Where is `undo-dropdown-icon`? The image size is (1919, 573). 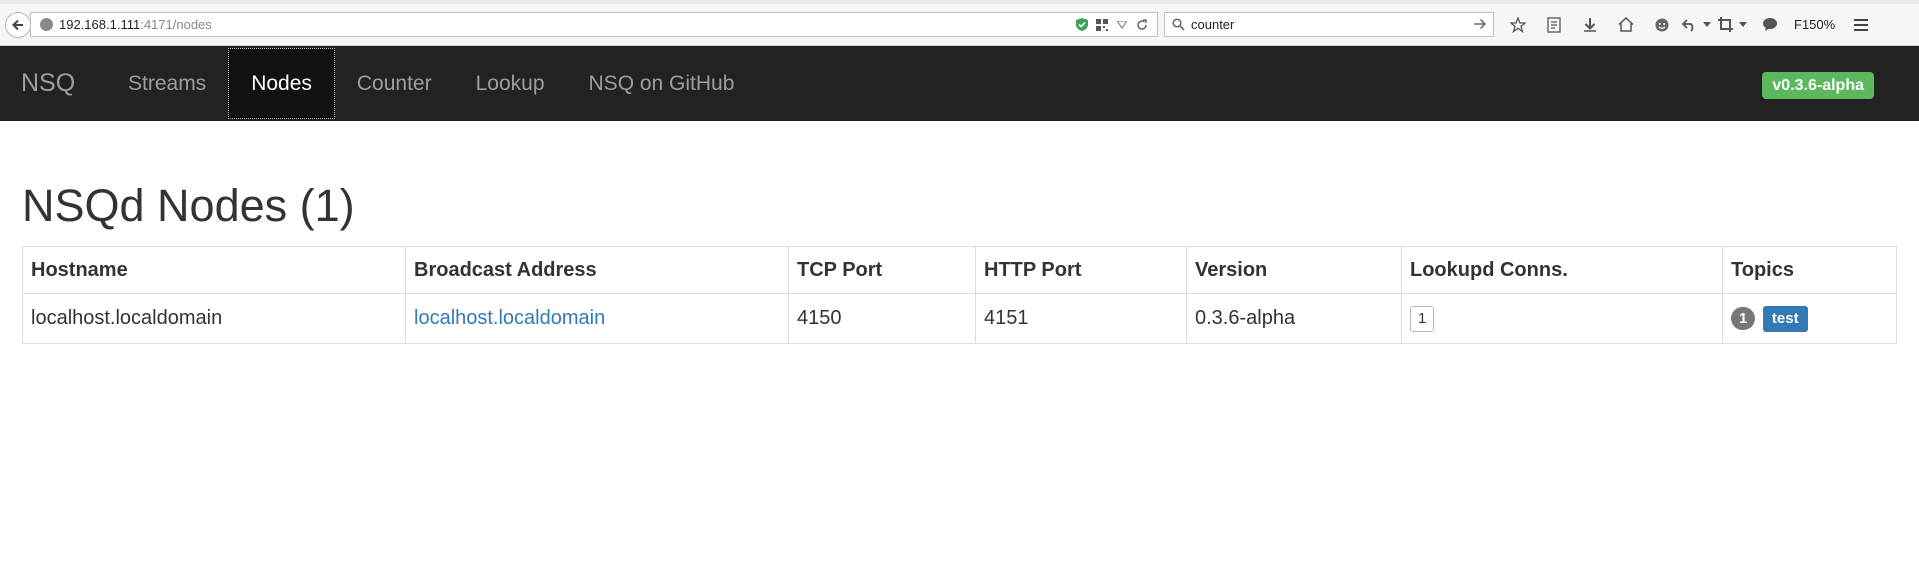
undo-dropdown-icon is located at coordinates (1707, 24).